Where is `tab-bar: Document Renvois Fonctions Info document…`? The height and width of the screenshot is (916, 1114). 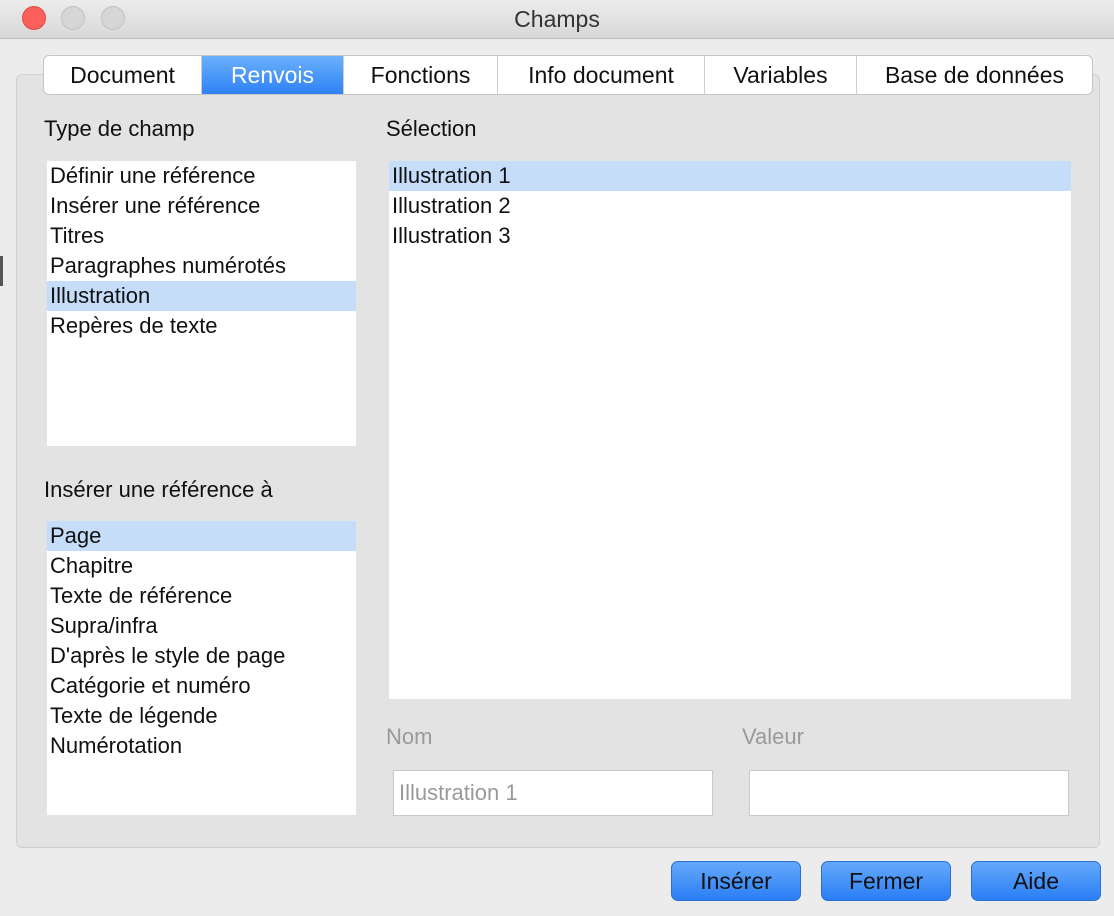
tab-bar: Document Renvois Fonctions Info document… is located at coordinates (568, 75).